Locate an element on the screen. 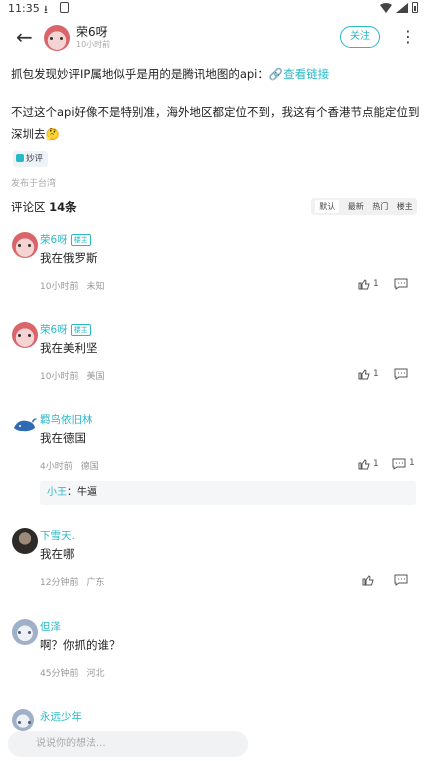 The image size is (428, 761). like-button is located at coordinates (368, 580).